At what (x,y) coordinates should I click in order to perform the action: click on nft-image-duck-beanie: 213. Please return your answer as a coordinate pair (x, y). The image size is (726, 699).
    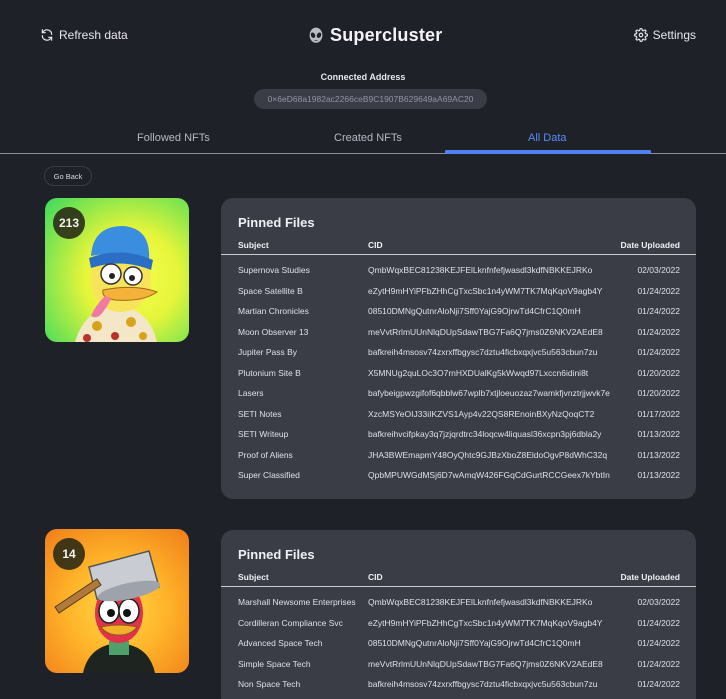
    Looking at the image, I should click on (117, 270).